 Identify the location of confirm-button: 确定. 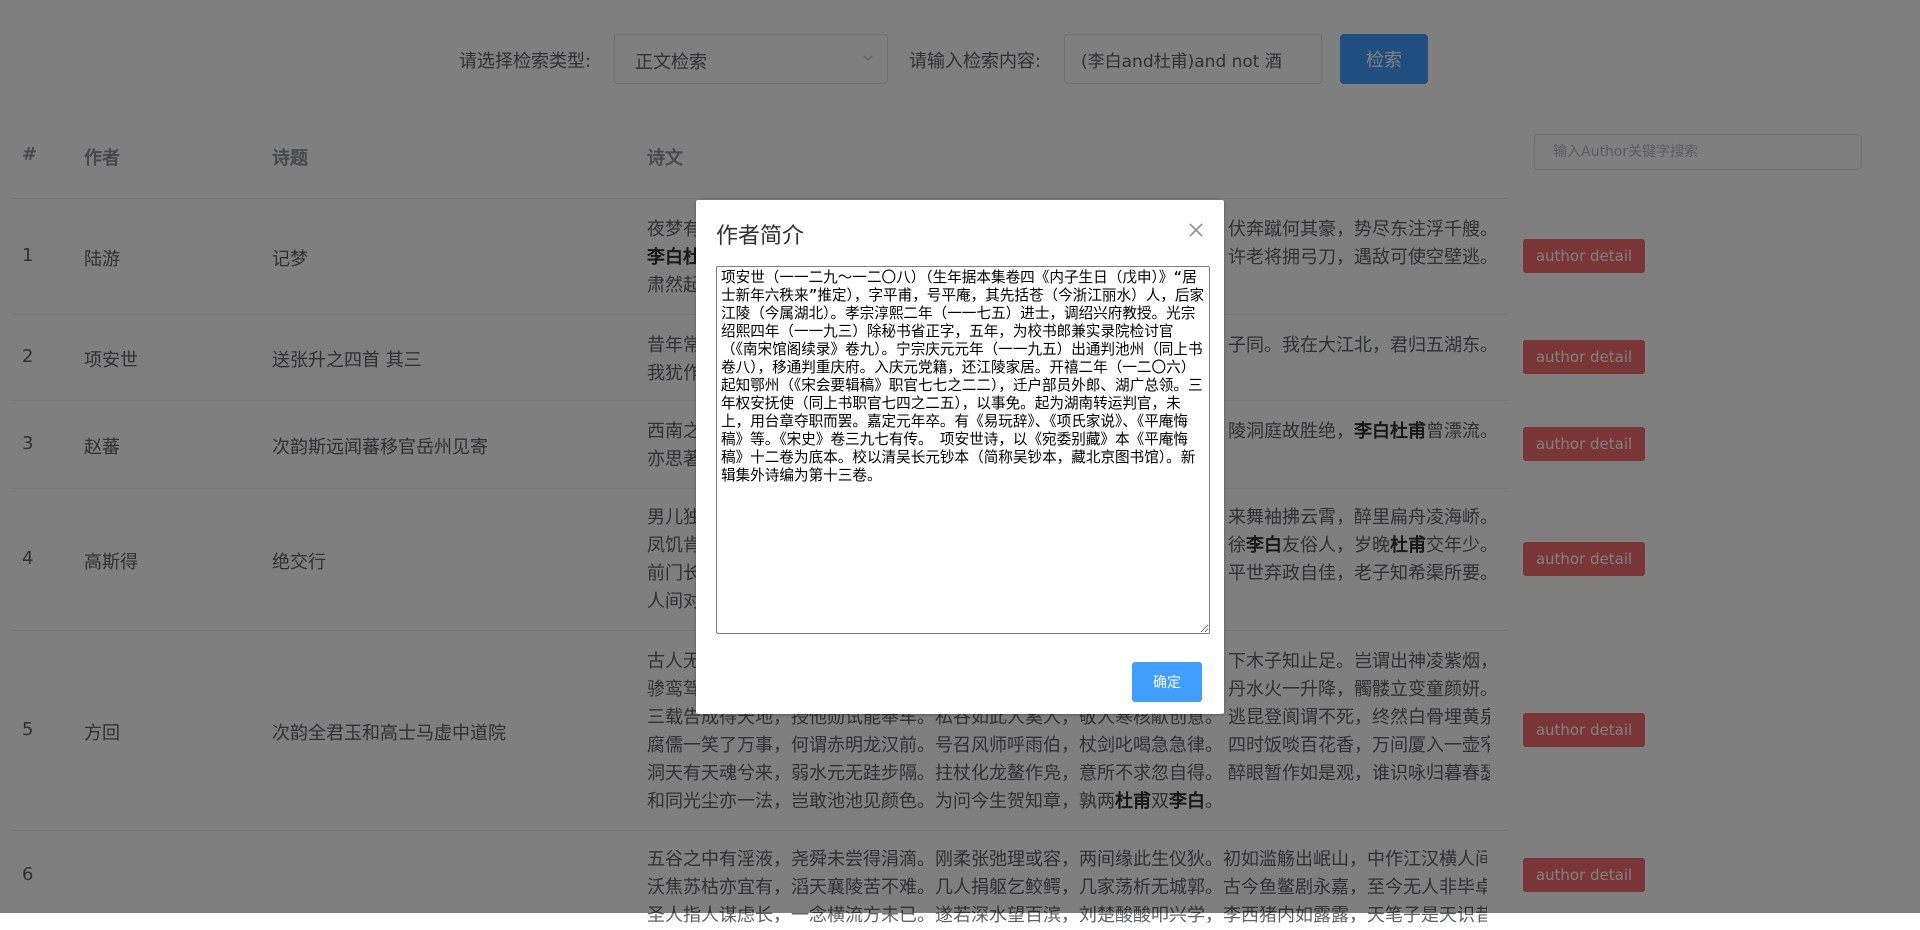
(1167, 682).